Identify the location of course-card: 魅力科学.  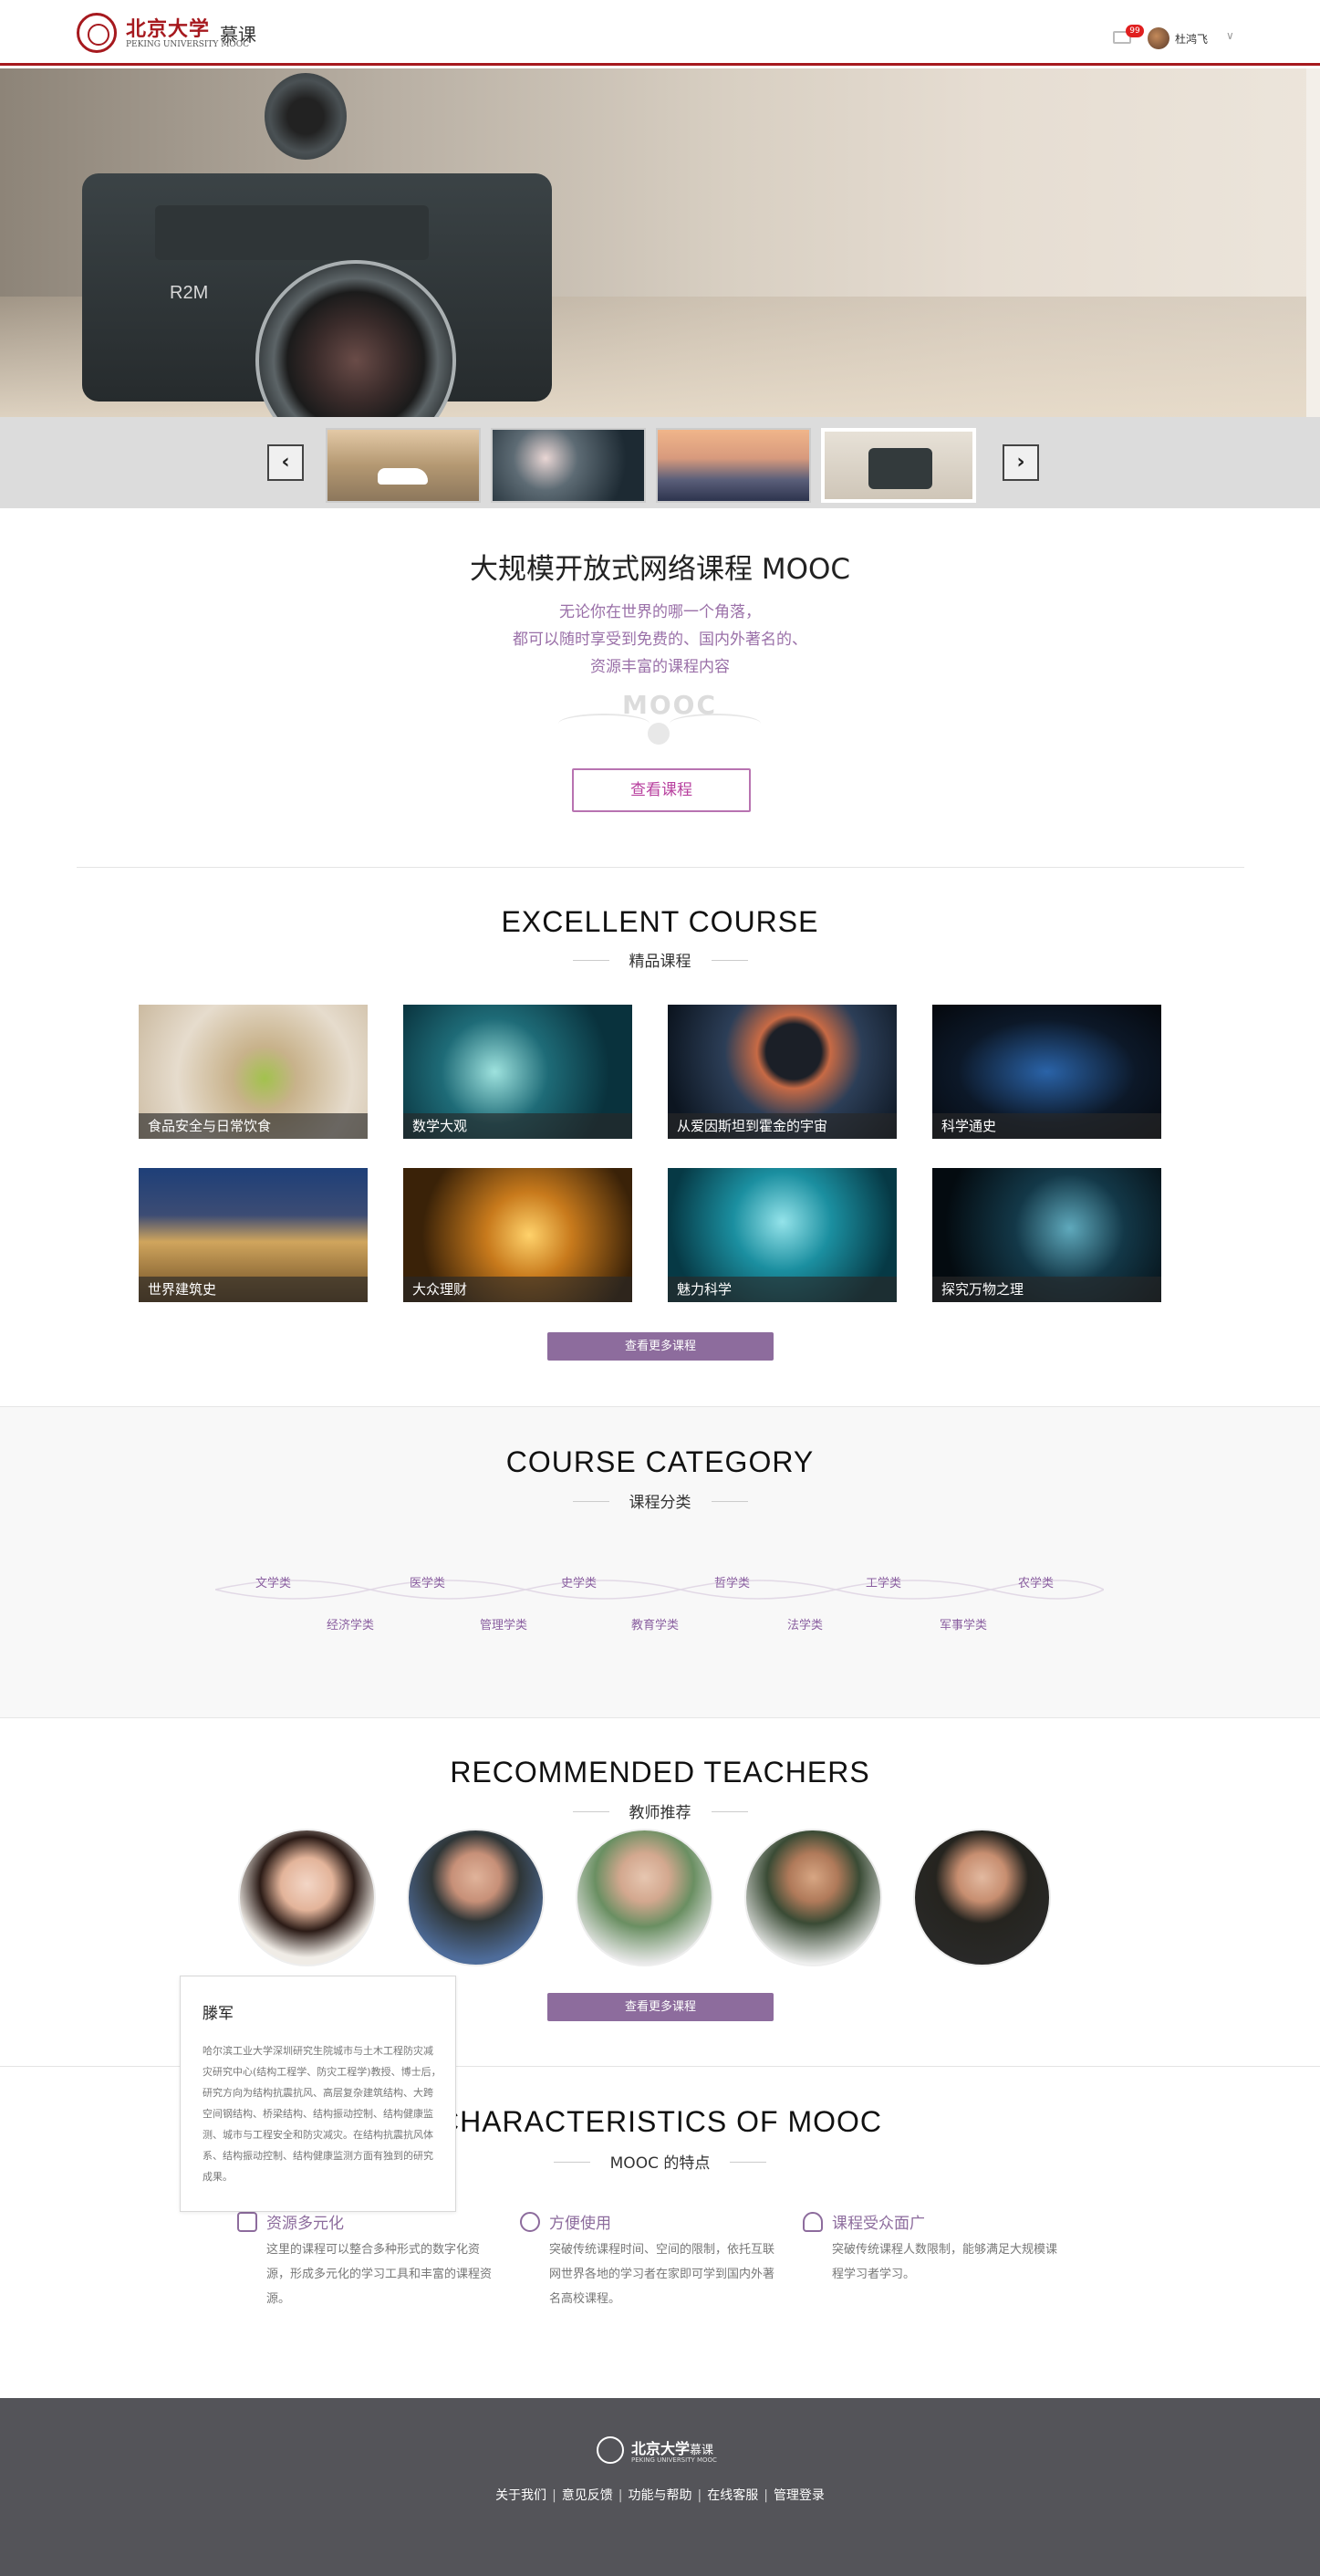
(782, 1235).